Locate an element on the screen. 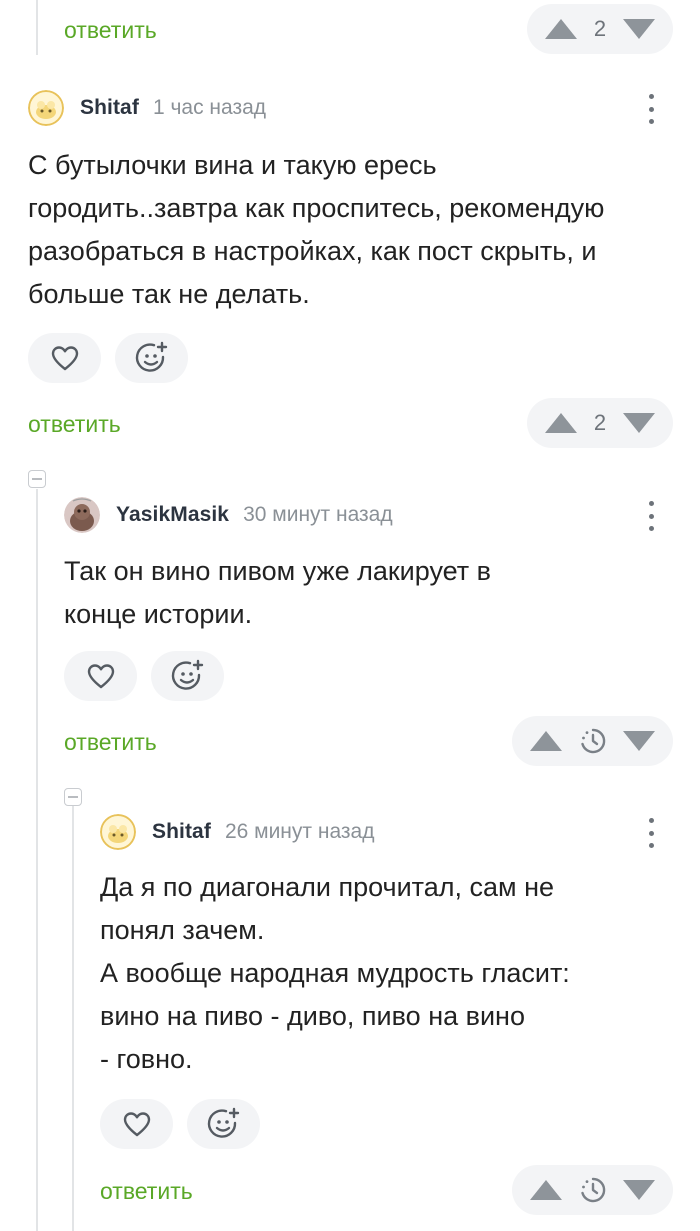  username: YasikMasik is located at coordinates (172, 515).